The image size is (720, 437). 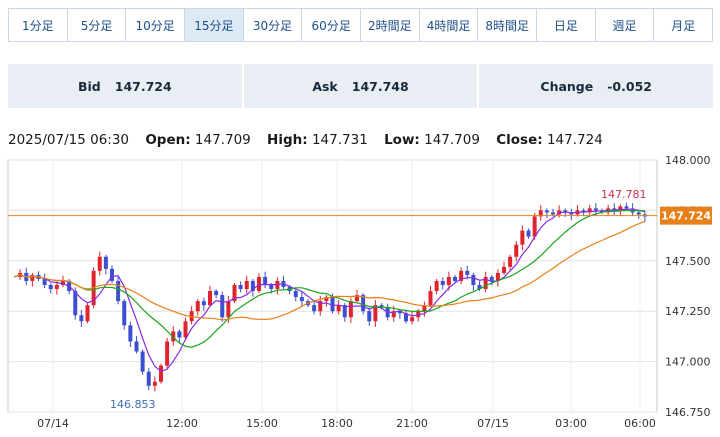 I want to click on high-label: High:, so click(x=287, y=140).